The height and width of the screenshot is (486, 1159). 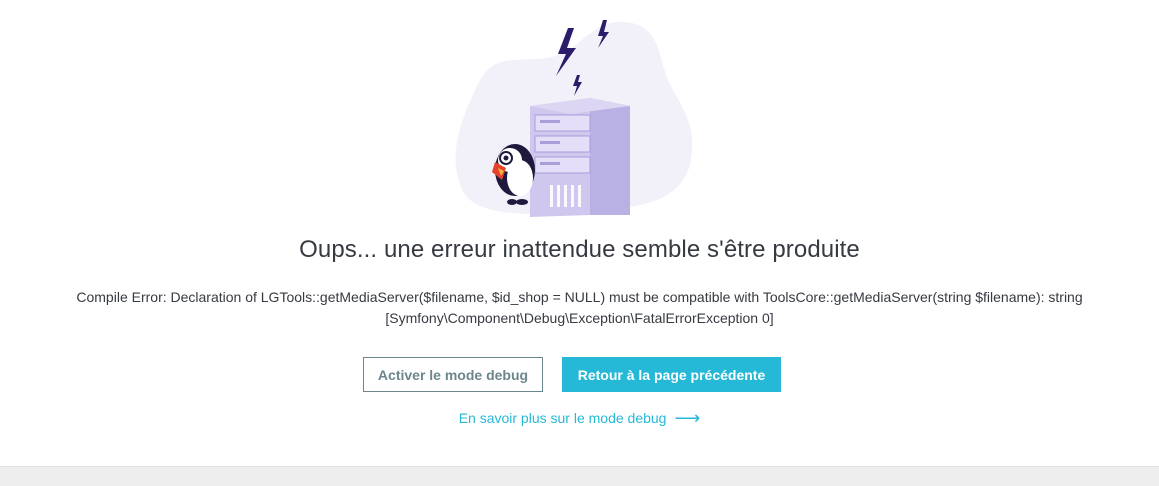 I want to click on page-footer-band, so click(x=579, y=476).